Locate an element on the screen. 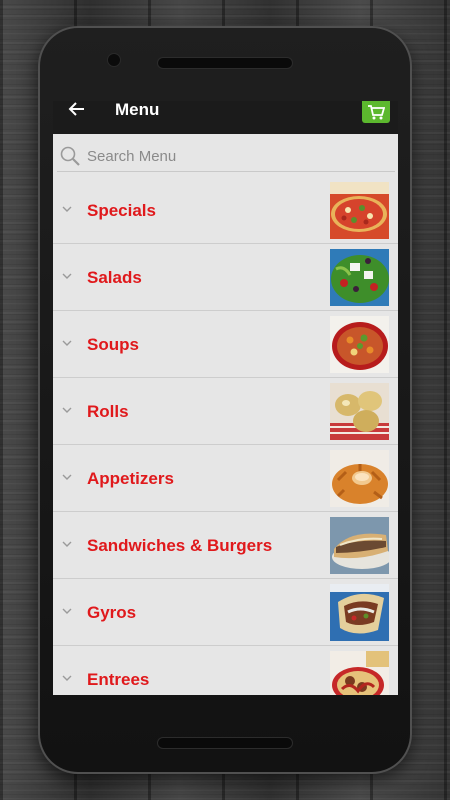  back-button is located at coordinates (78, 111).